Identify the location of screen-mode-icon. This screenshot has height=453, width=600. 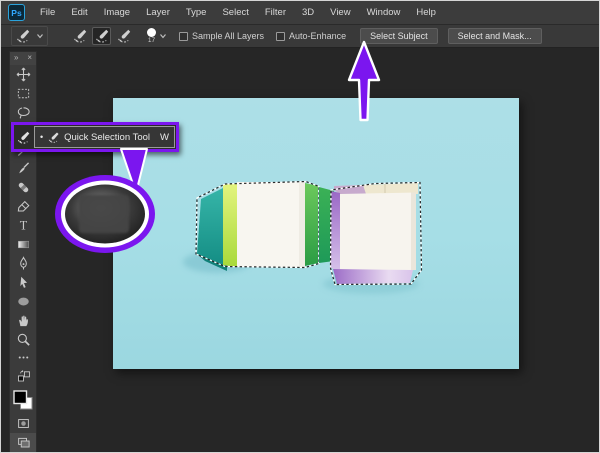
(23, 442).